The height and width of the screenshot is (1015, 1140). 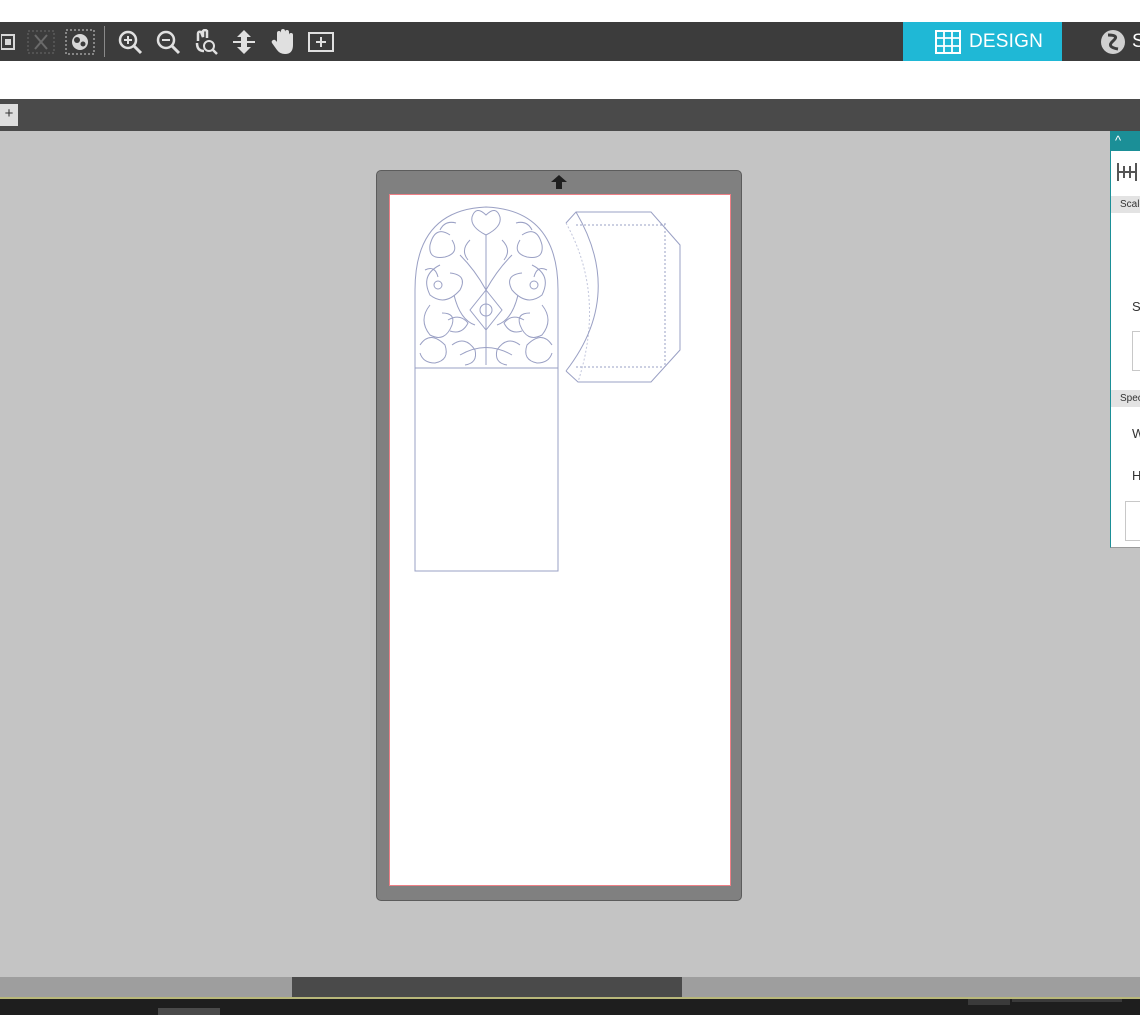 What do you see at coordinates (570, 41) in the screenshot?
I see `main-toolbar: DESIGN SEND` at bounding box center [570, 41].